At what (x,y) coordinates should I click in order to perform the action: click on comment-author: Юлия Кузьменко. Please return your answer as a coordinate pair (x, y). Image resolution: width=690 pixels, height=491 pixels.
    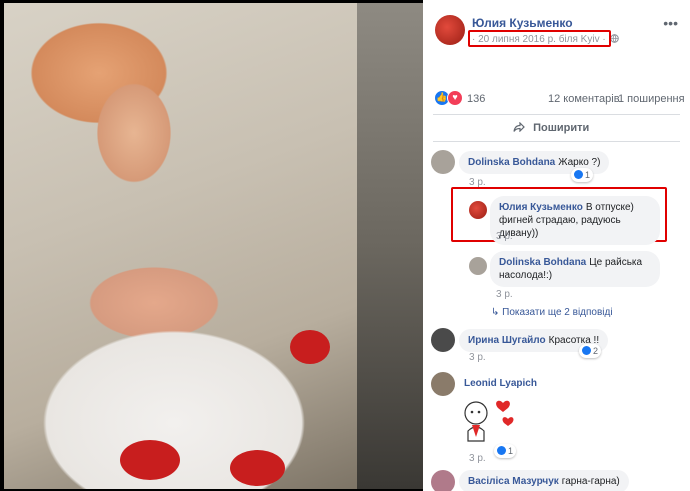
    Looking at the image, I should click on (541, 207).